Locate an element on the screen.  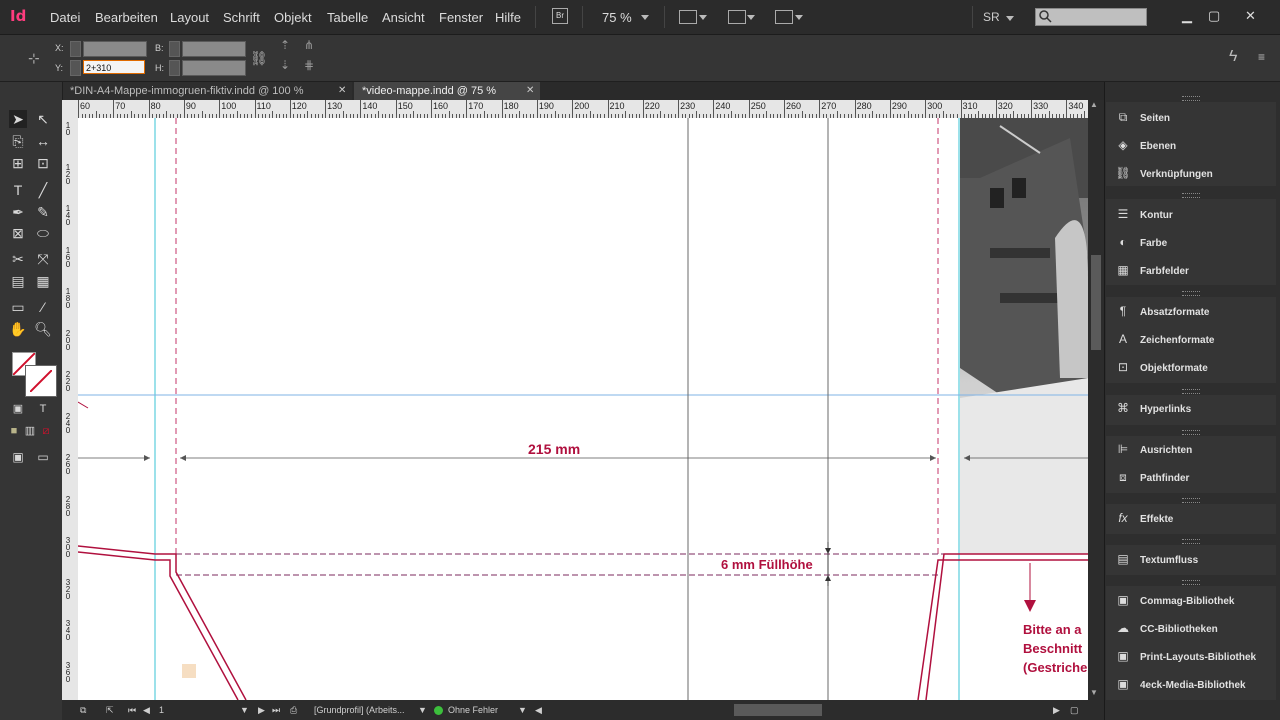
width-field is located at coordinates (214, 49).